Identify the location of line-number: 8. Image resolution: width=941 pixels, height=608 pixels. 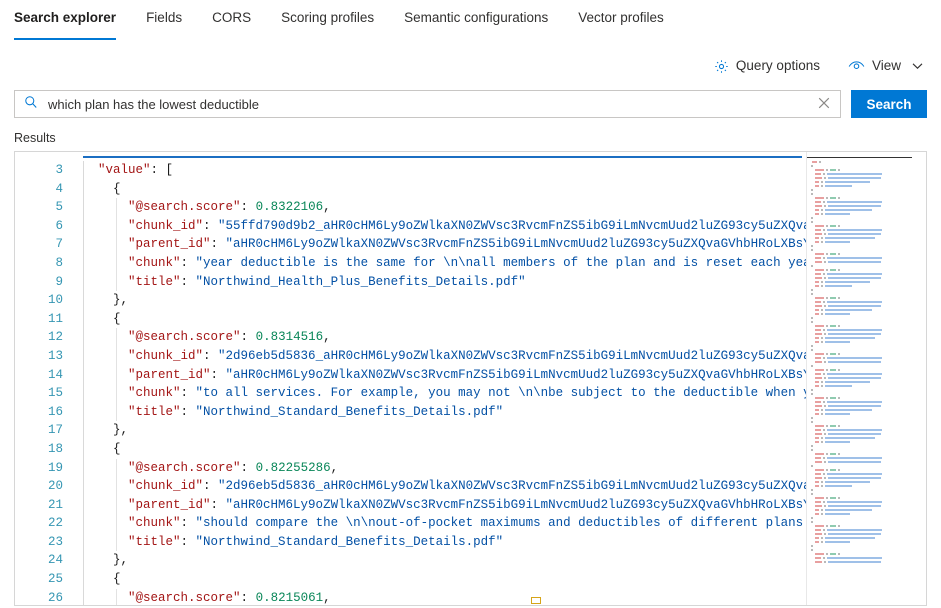
(59, 262).